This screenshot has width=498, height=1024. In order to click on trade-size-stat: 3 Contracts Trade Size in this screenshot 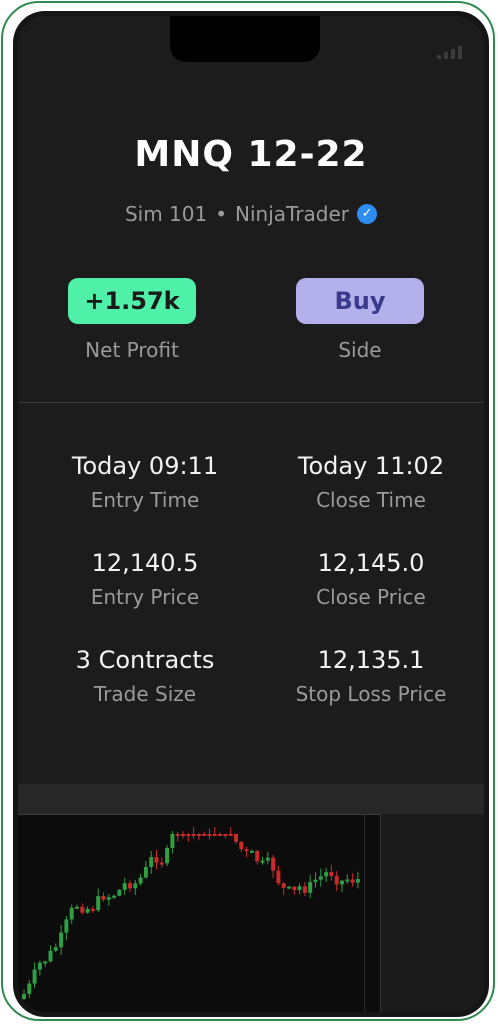, I will do `click(145, 676)`.